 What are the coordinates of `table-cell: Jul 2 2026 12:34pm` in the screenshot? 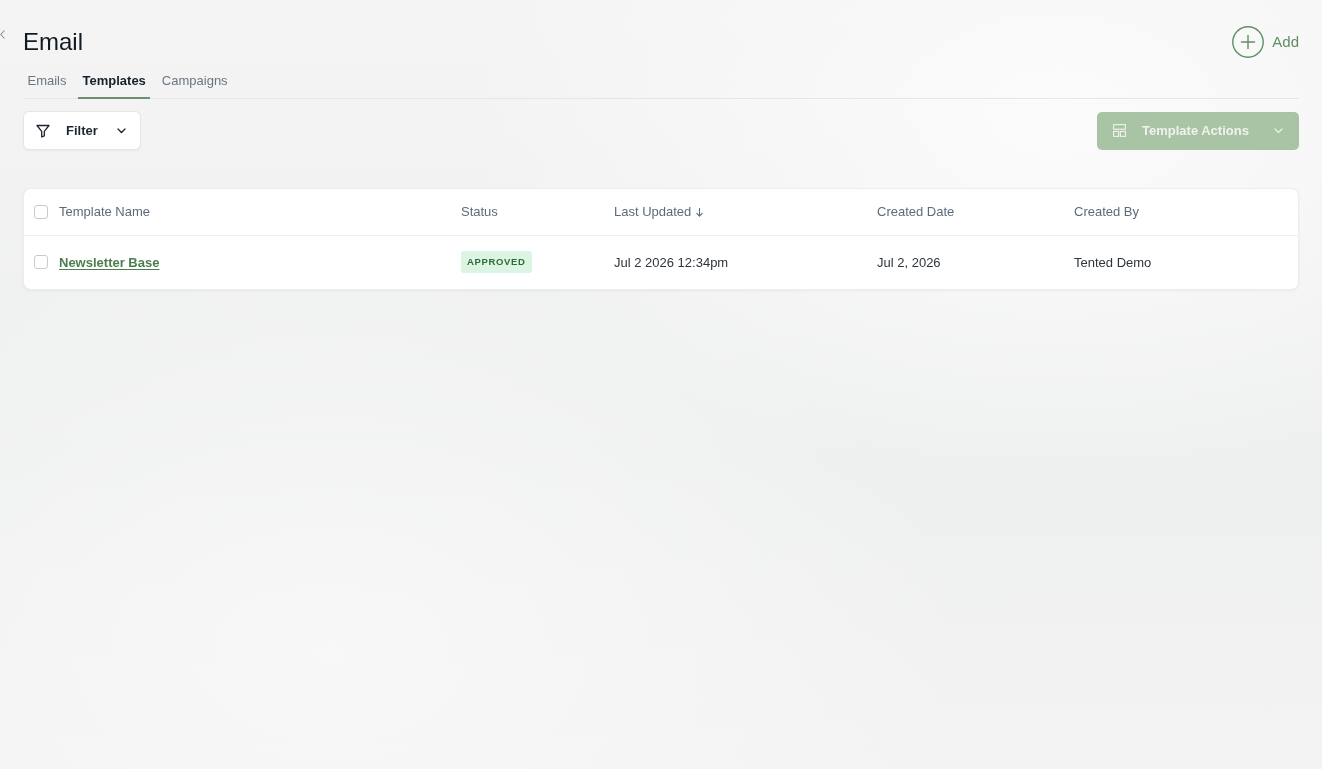 It's located at (735, 262).